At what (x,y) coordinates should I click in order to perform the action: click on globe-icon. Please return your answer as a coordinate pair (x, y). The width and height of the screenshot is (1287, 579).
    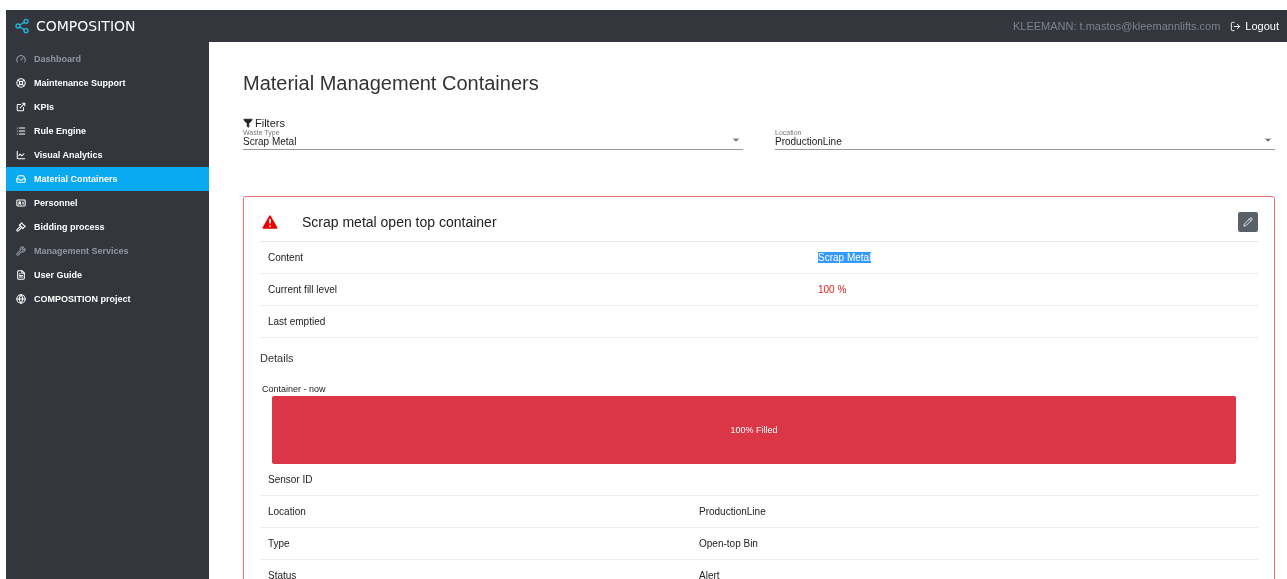
    Looking at the image, I should click on (21, 299).